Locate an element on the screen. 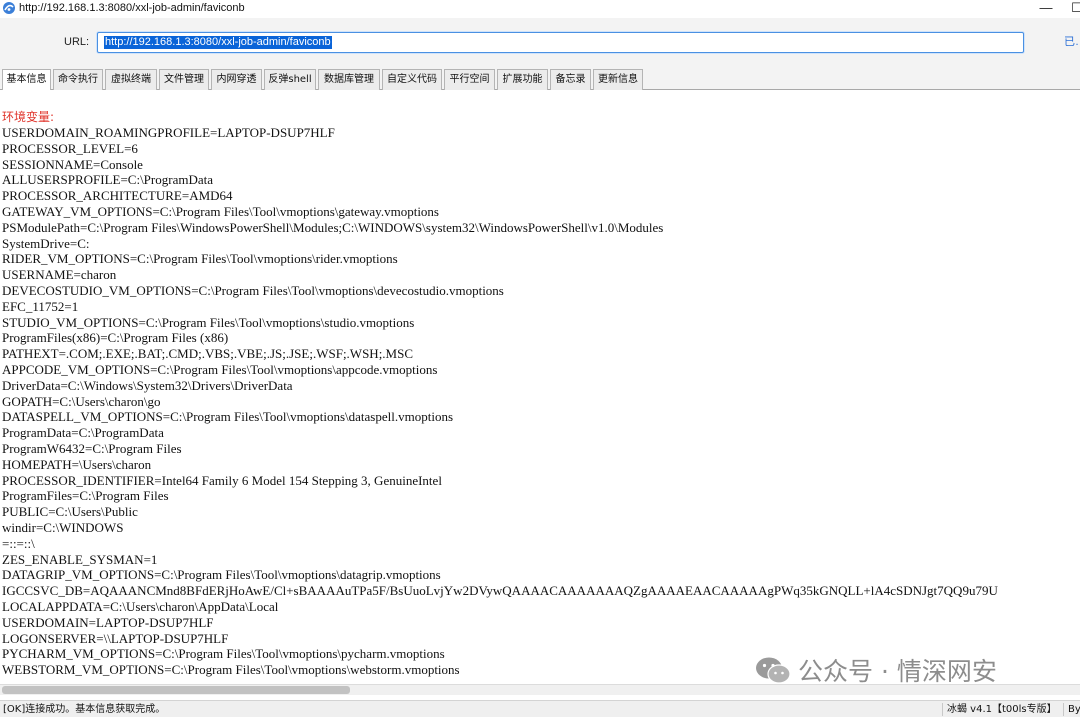 The image size is (1080, 717). env-var-line: ProgramW6432=C:\Program Files is located at coordinates (92, 448).